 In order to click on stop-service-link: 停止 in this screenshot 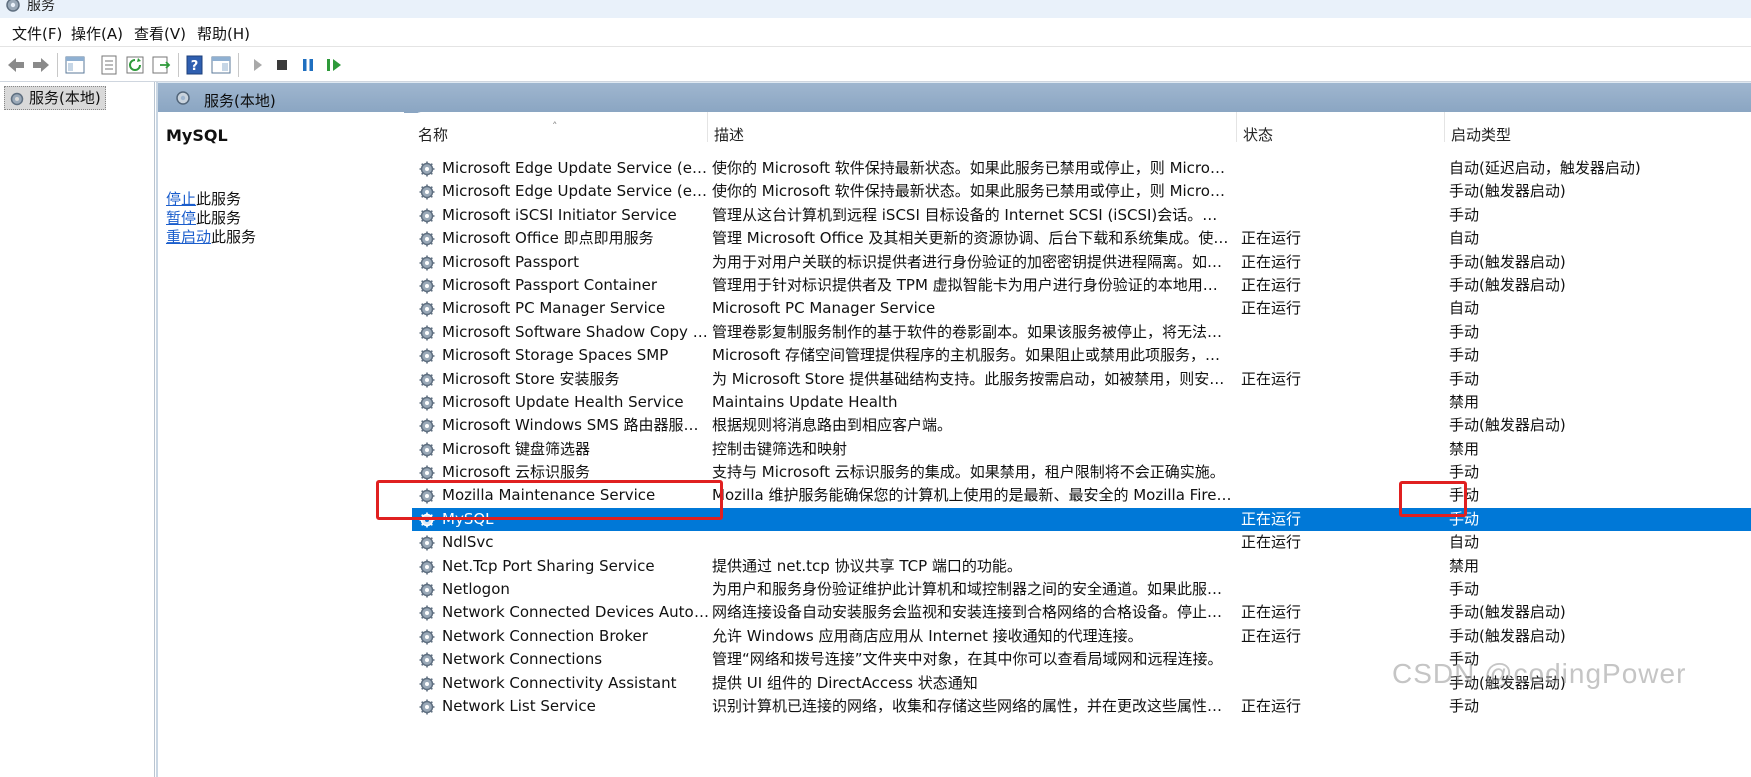, I will do `click(181, 199)`.